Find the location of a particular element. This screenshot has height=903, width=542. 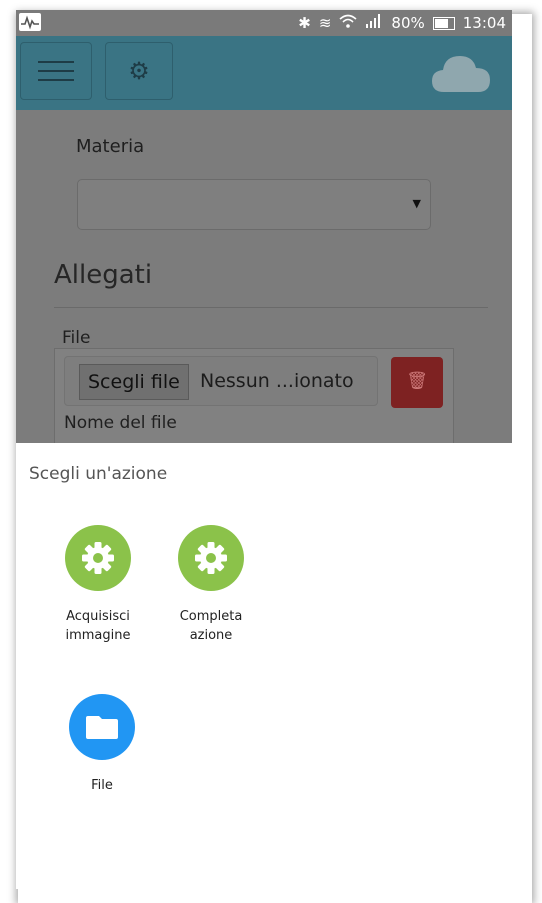

divider is located at coordinates (271, 307).